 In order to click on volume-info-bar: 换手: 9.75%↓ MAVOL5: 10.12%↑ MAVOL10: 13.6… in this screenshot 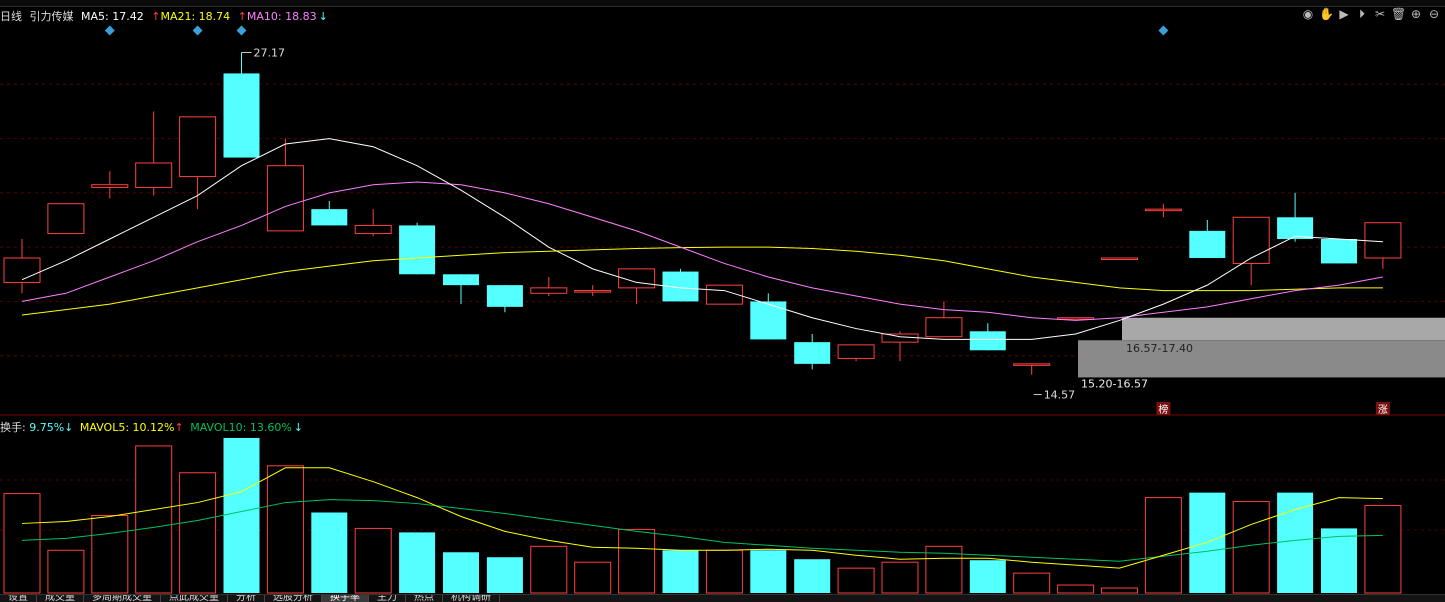, I will do `click(153, 427)`.